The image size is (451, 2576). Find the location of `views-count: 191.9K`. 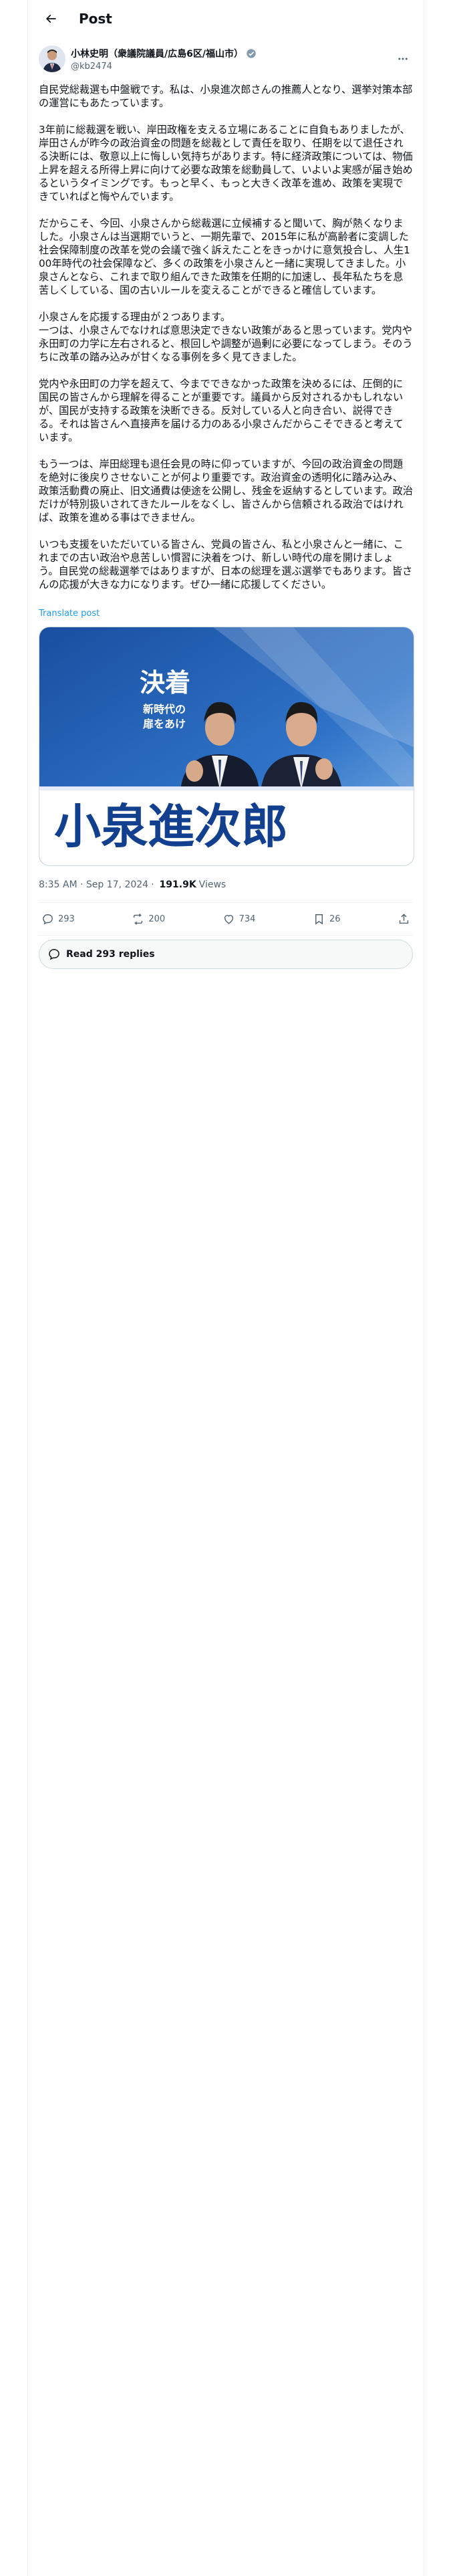

views-count: 191.9K is located at coordinates (177, 885).